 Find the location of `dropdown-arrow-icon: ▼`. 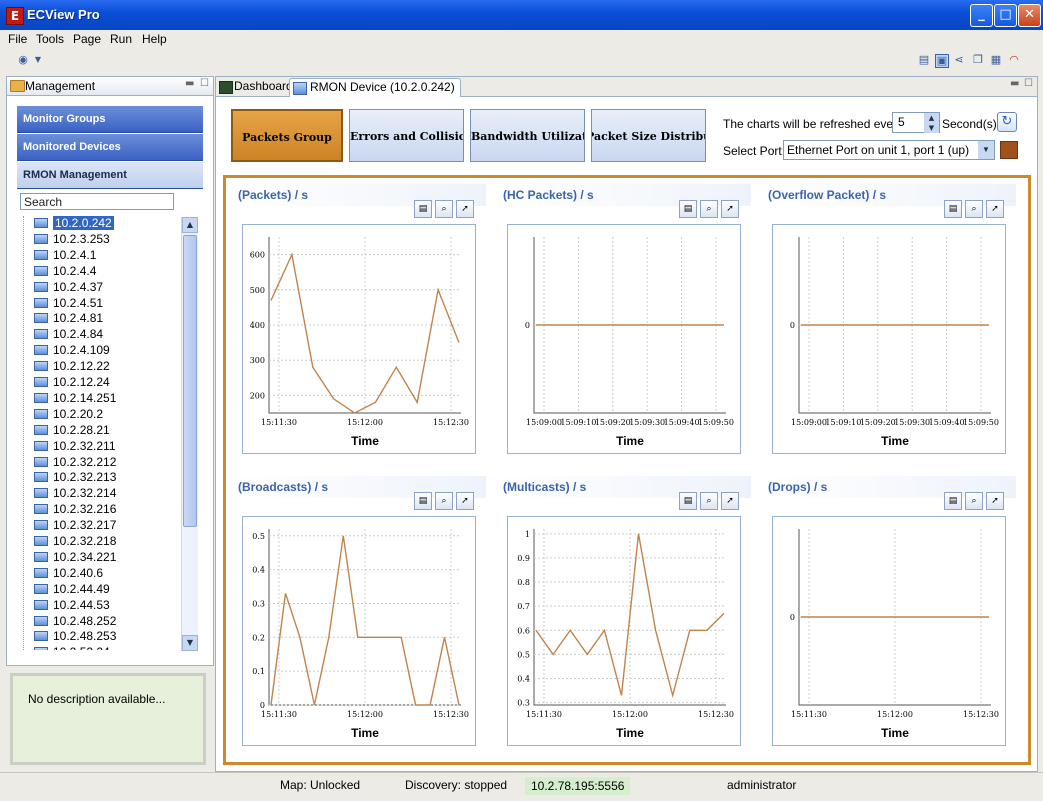

dropdown-arrow-icon: ▼ is located at coordinates (38, 60).